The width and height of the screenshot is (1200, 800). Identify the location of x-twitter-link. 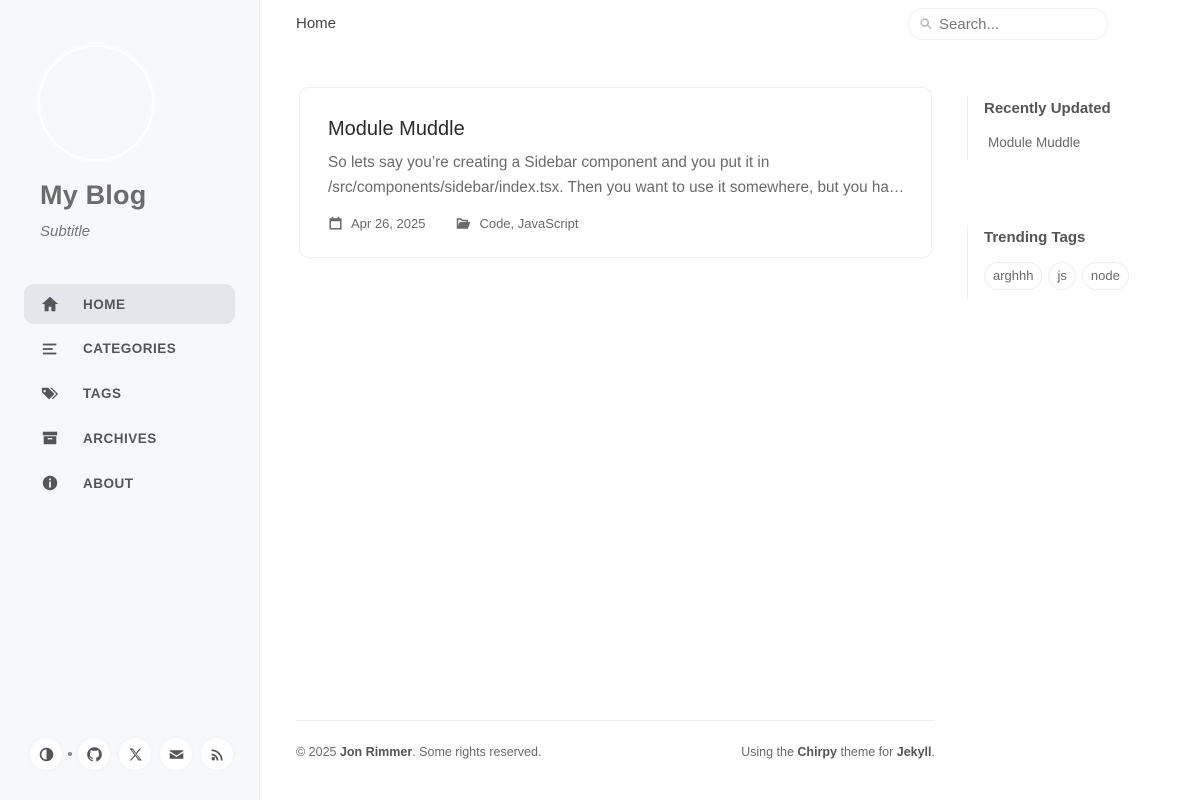
(135, 754).